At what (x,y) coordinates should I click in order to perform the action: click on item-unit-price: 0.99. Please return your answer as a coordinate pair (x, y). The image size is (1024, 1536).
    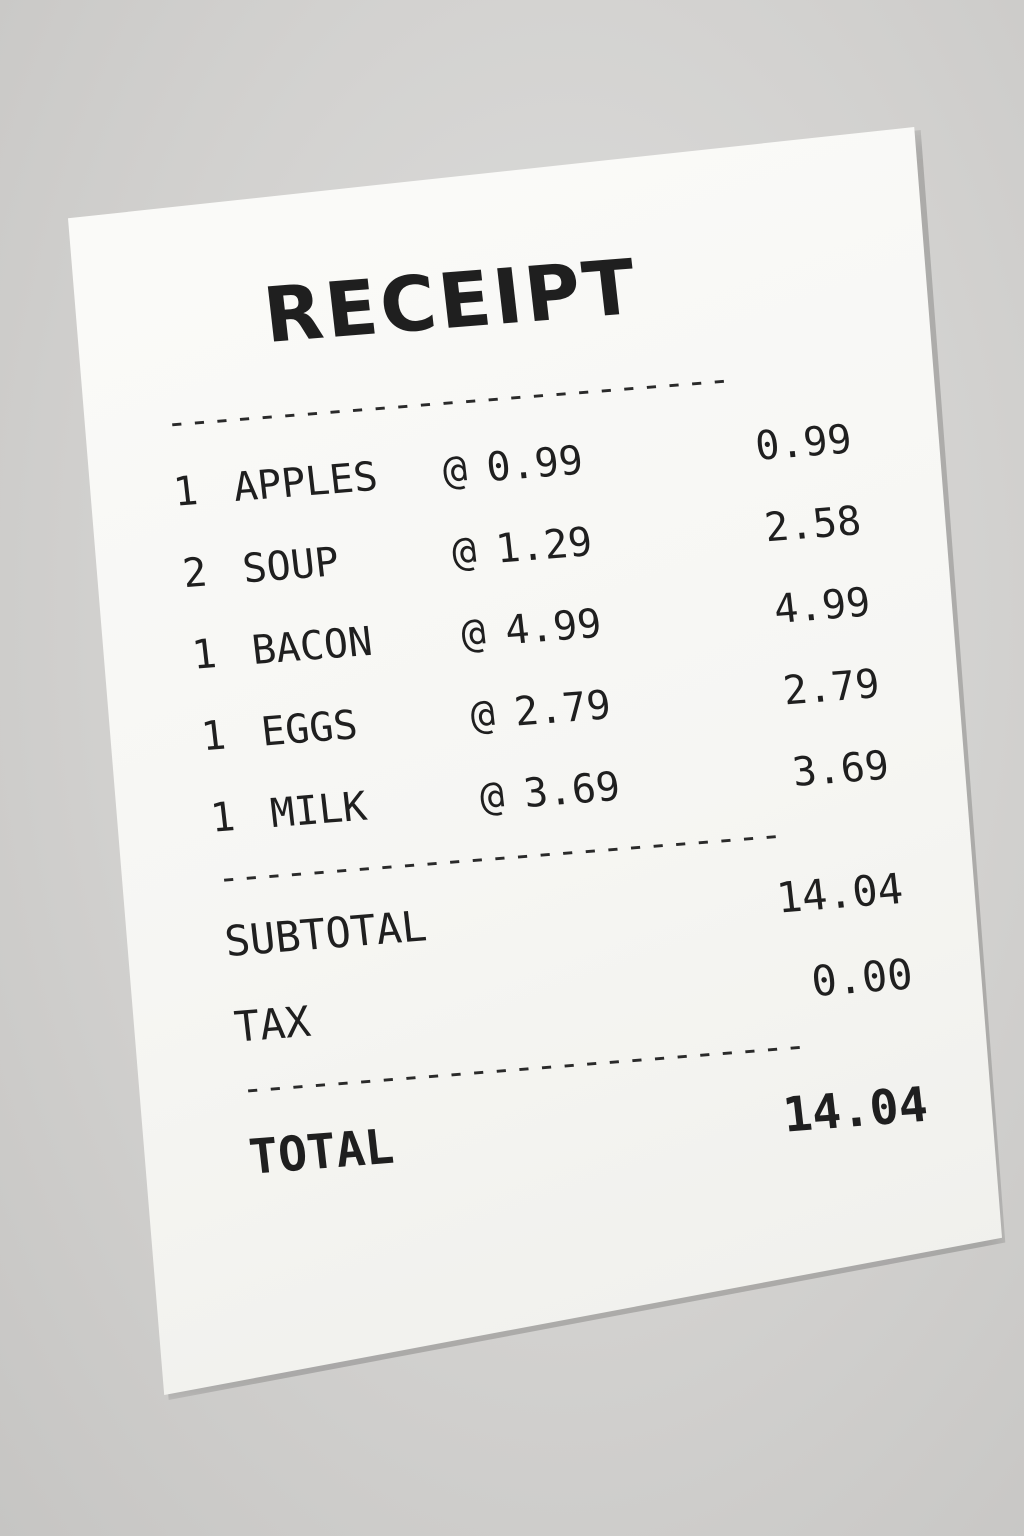
    Looking at the image, I should click on (535, 464).